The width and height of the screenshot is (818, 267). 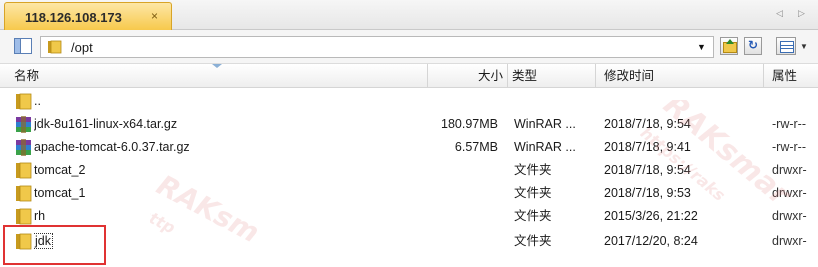 What do you see at coordinates (469, 124) in the screenshot?
I see `file-size: 180.97MB` at bounding box center [469, 124].